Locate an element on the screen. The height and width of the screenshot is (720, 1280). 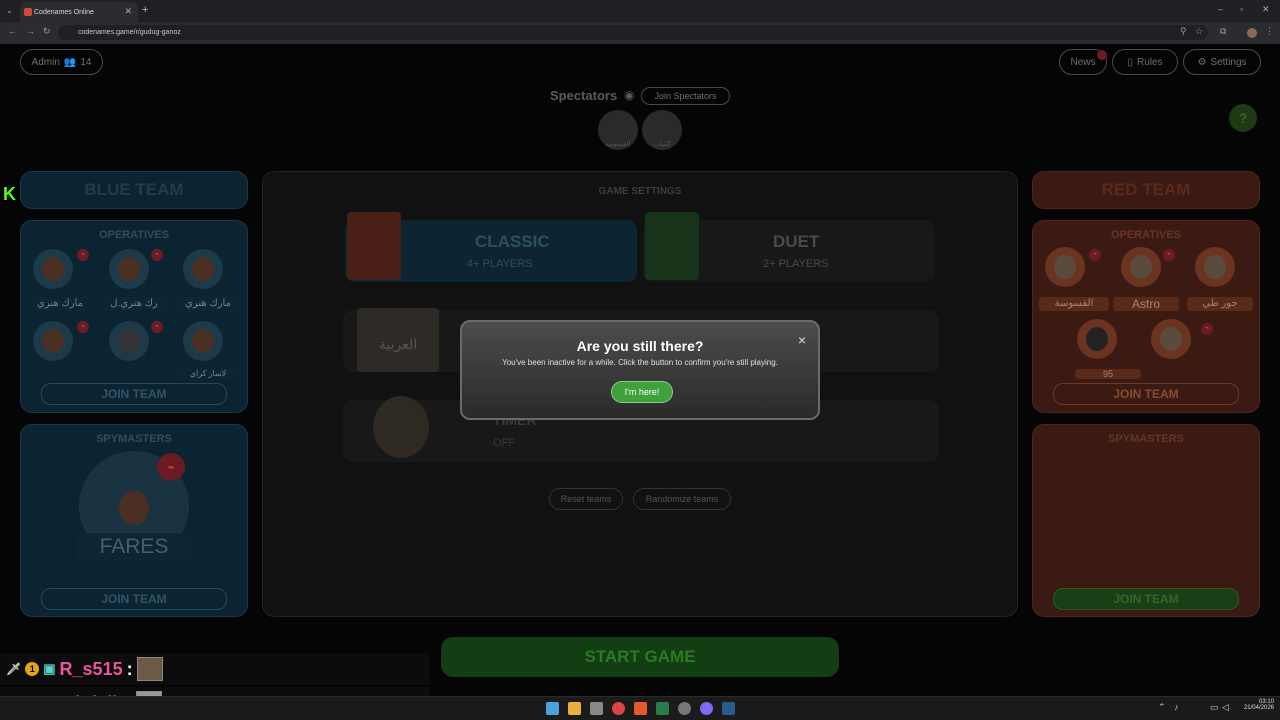
game-settings-title: GAME SETTINGS is located at coordinates (640, 191).